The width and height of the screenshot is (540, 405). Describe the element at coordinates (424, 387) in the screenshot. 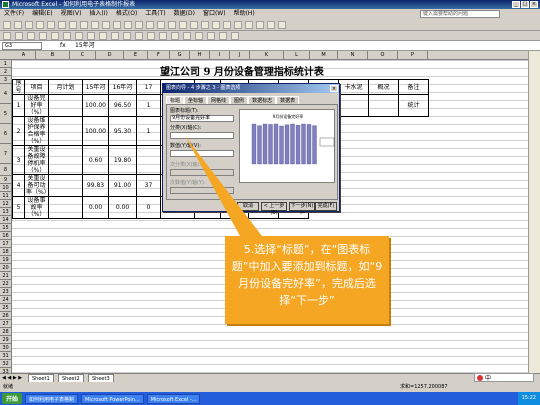

I see `status-sum: 求和=1257.200087` at that location.